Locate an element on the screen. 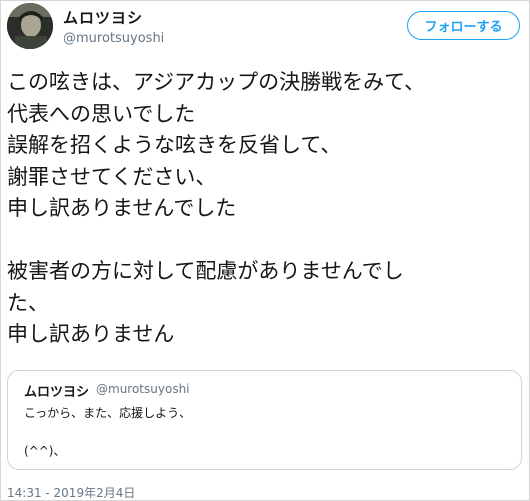  timestamp: 14:31 - 2019年2月4日 is located at coordinates (71, 492).